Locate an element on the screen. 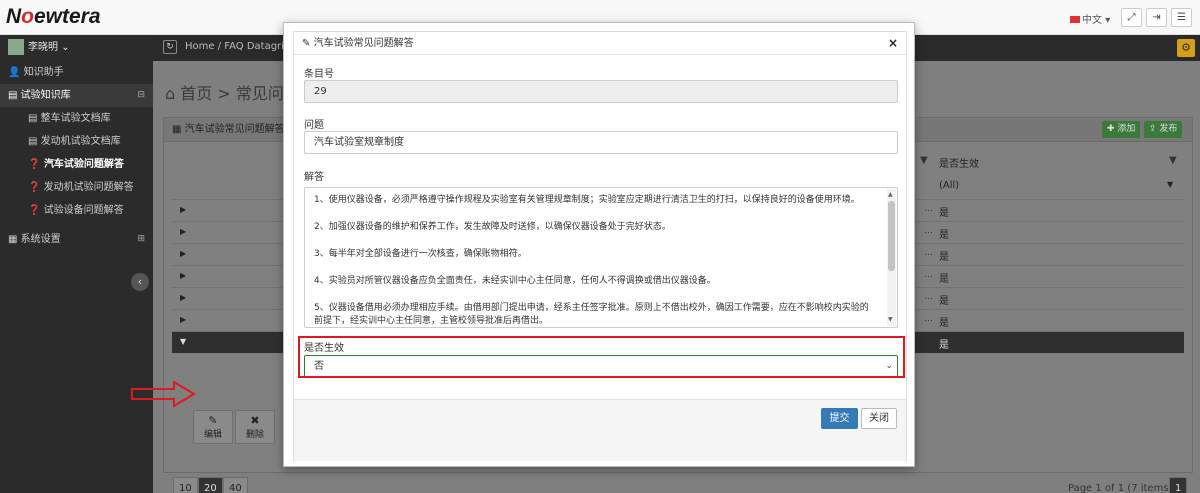 The width and height of the screenshot is (1200, 493). sidebar-item-vehicle-faq: ❓ 汽车试验问题解答 is located at coordinates (76, 164).